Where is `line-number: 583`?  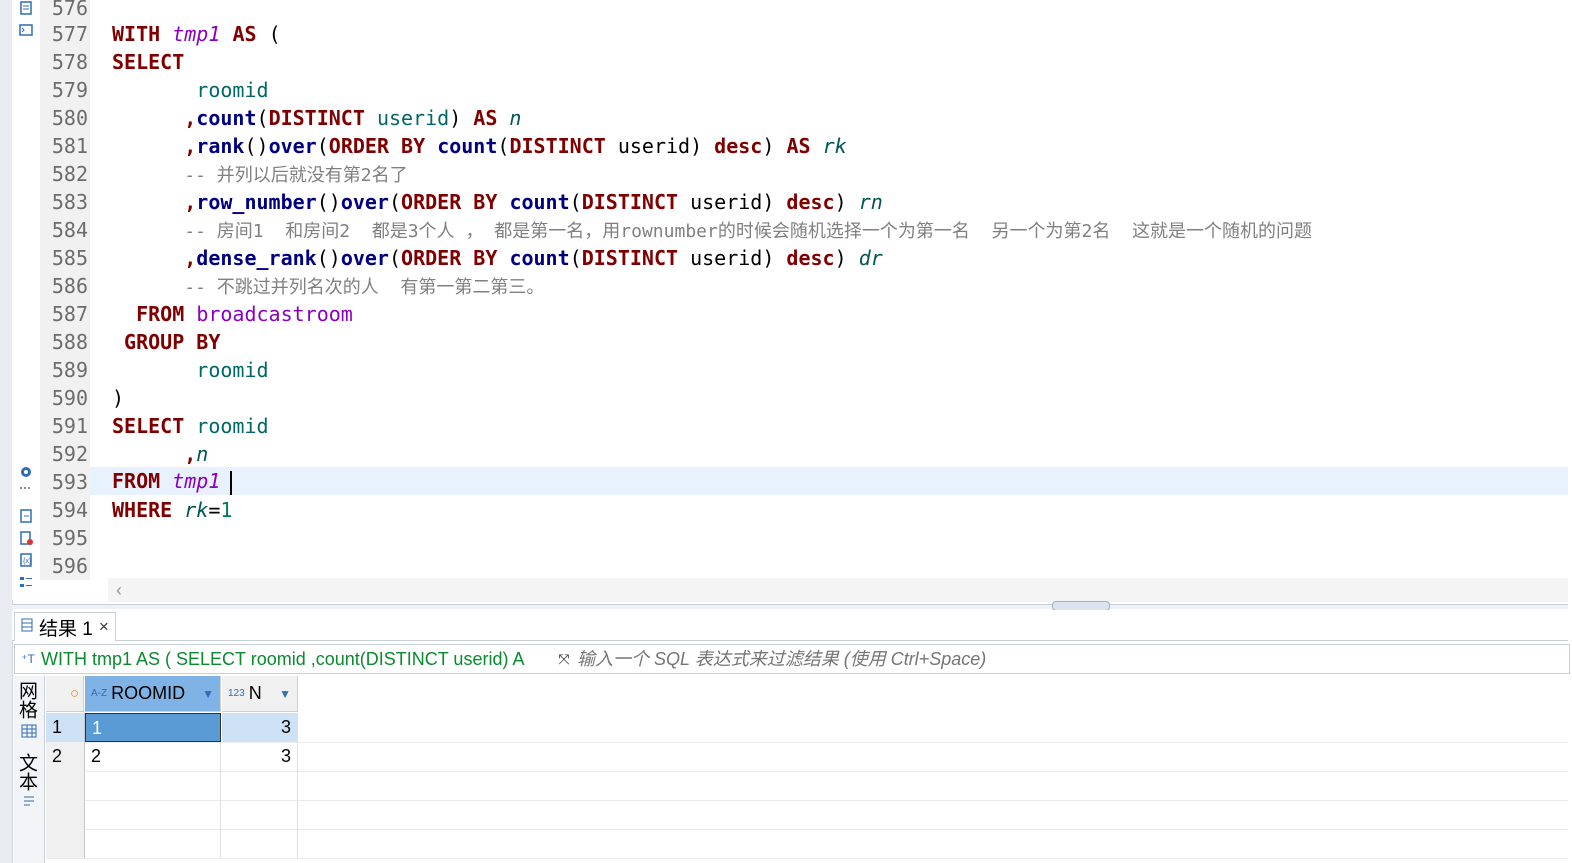
line-number: 583 is located at coordinates (69, 202).